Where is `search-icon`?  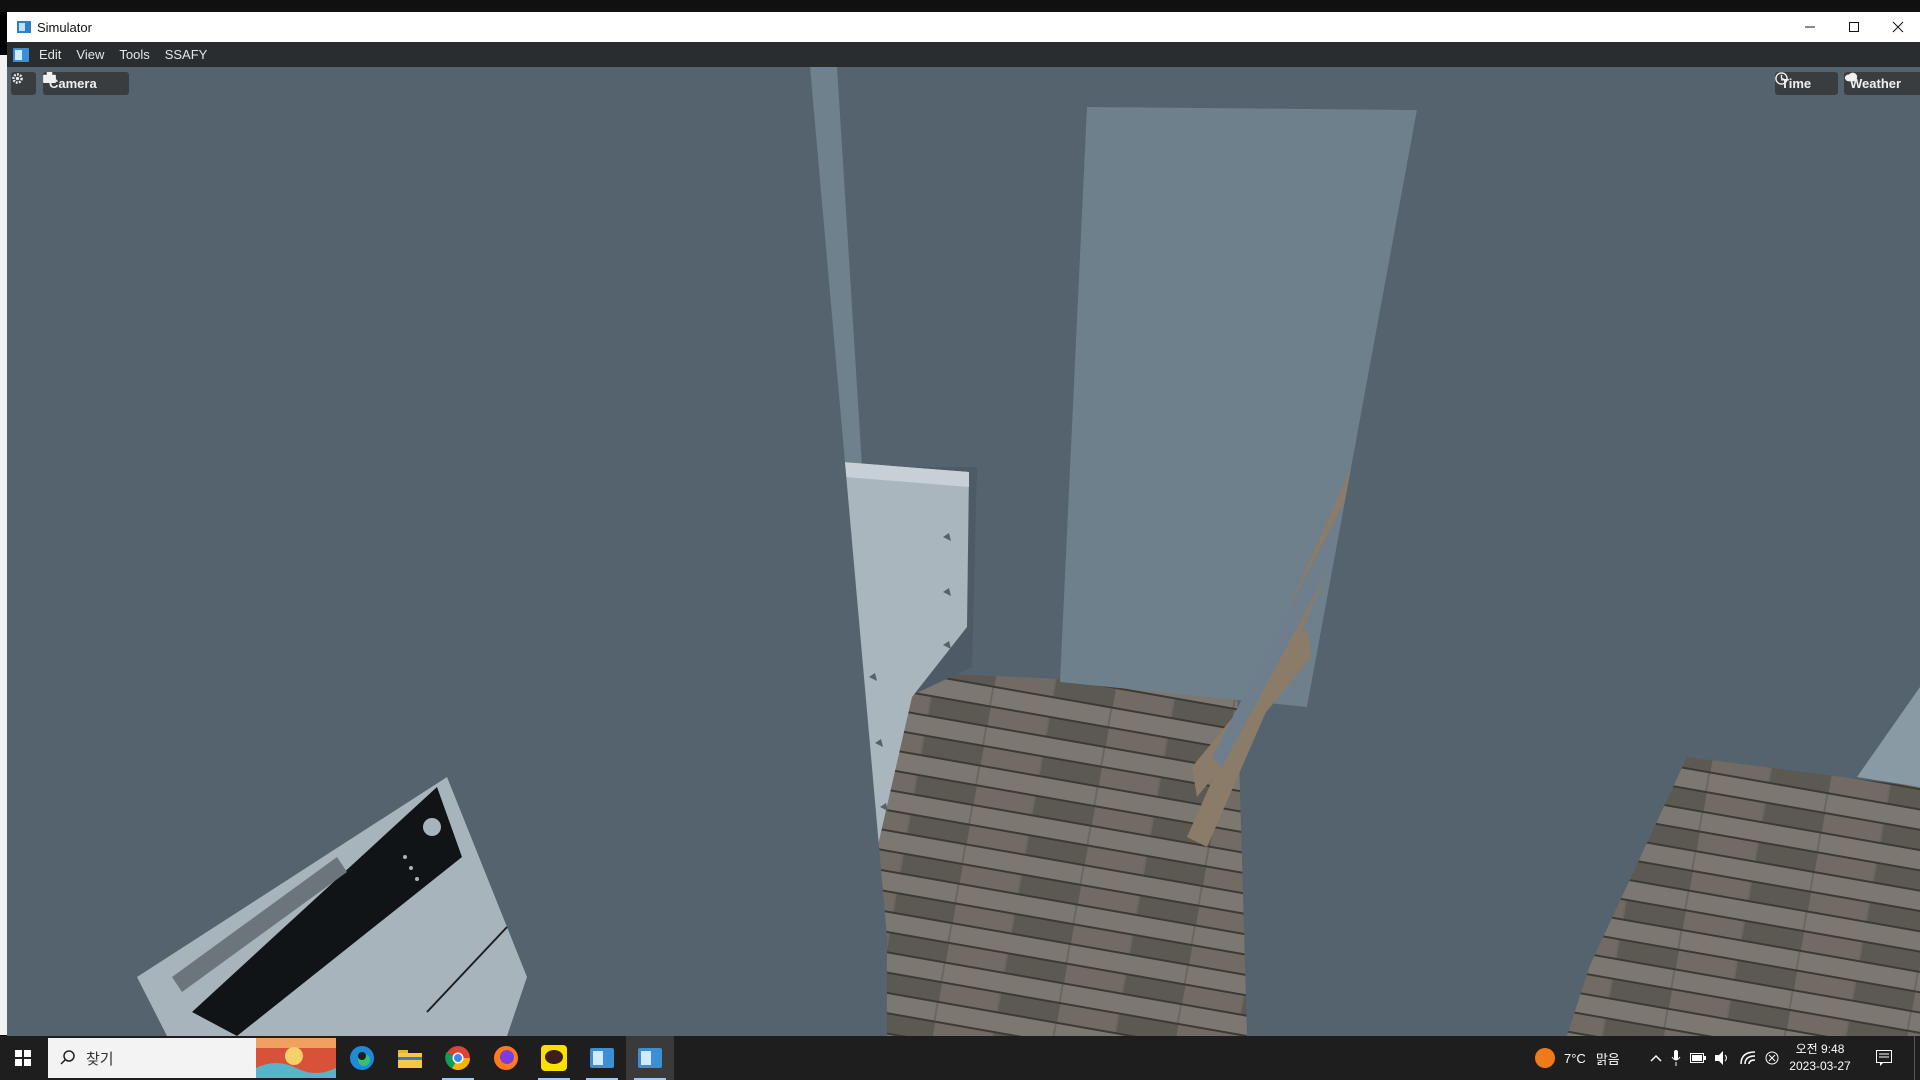
search-icon is located at coordinates (67, 1057).